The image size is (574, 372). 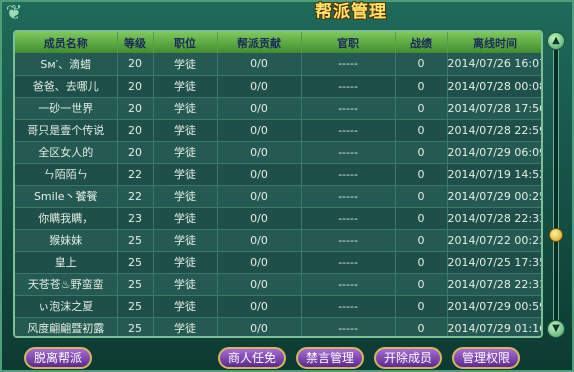 What do you see at coordinates (278, 240) in the screenshot?
I see `table-row: 猴妹妹 25 学徒 0/0 ----- 0 2014/07/22 00:23` at bounding box center [278, 240].